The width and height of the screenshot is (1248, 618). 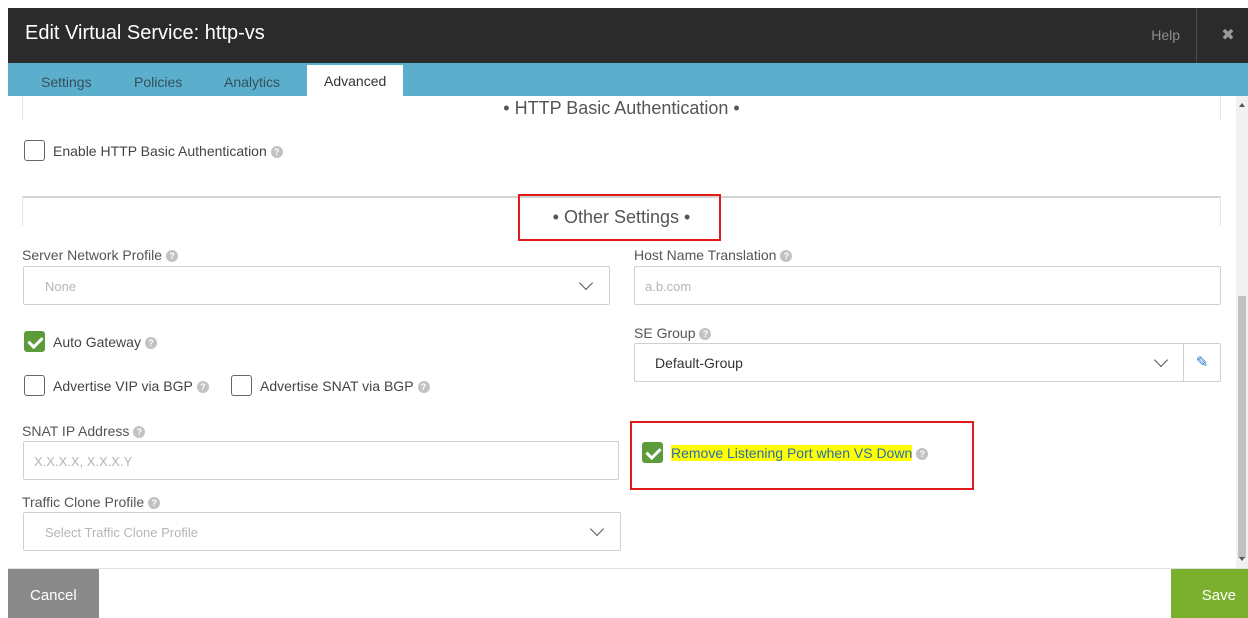 What do you see at coordinates (34, 341) in the screenshot?
I see `auto-gateway-checkbox` at bounding box center [34, 341].